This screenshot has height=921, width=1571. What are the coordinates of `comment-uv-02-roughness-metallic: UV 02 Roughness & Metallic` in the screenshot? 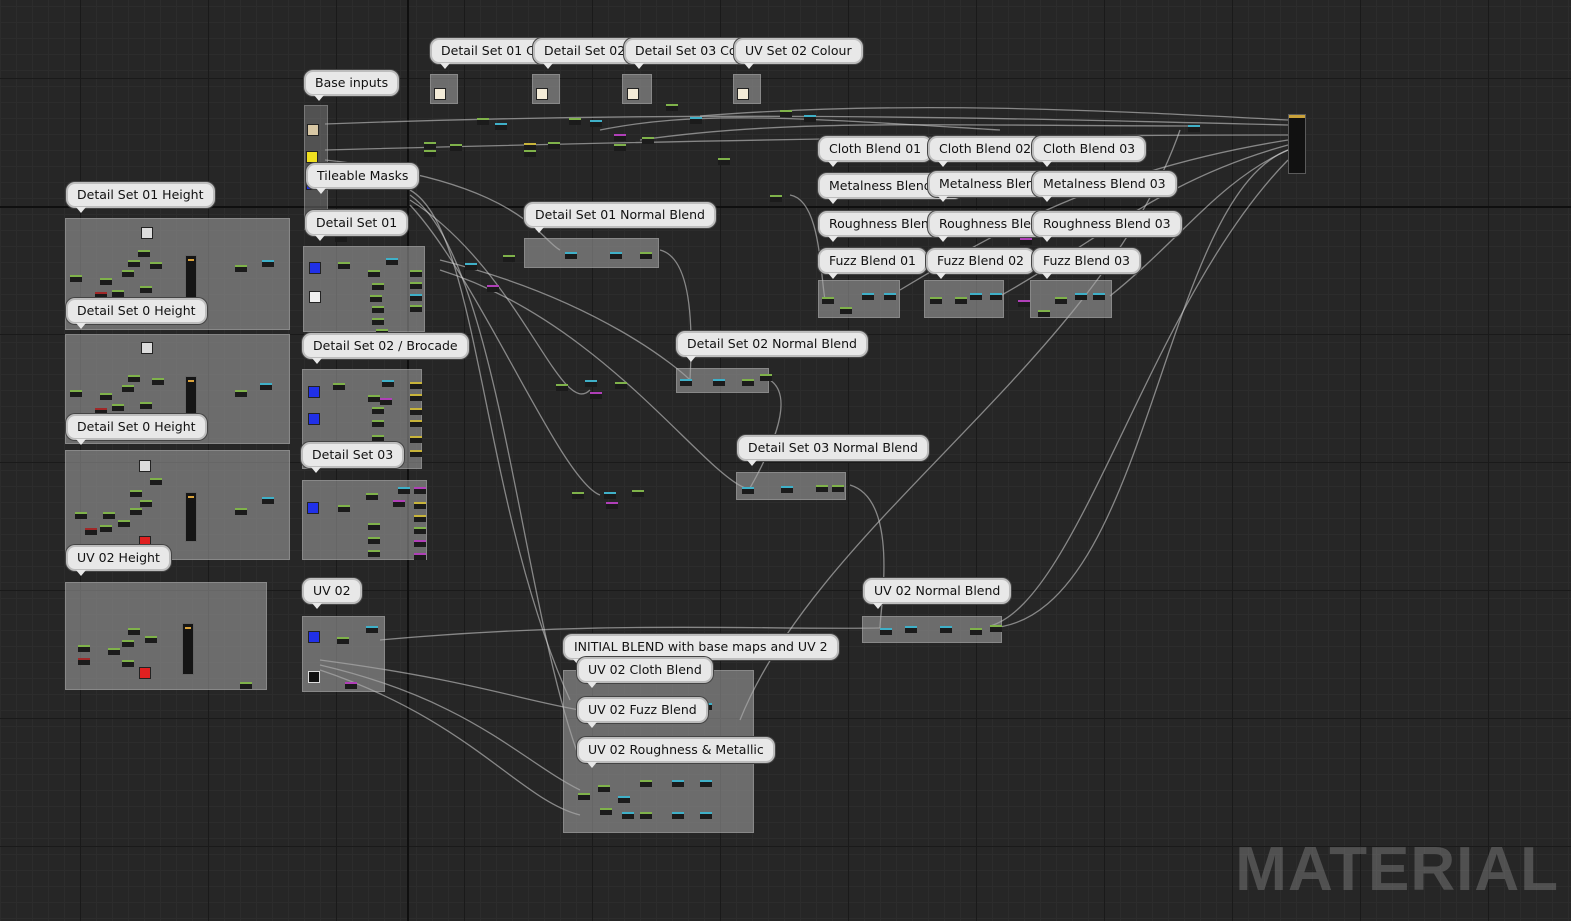 It's located at (676, 752).